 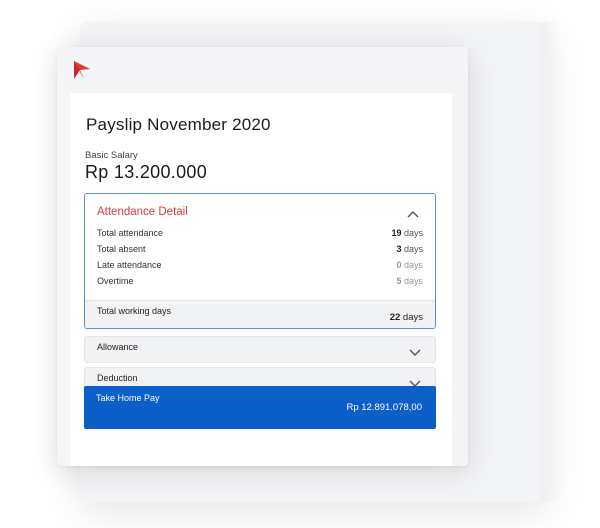 I want to click on brand-logo-icon, so click(x=82, y=70).